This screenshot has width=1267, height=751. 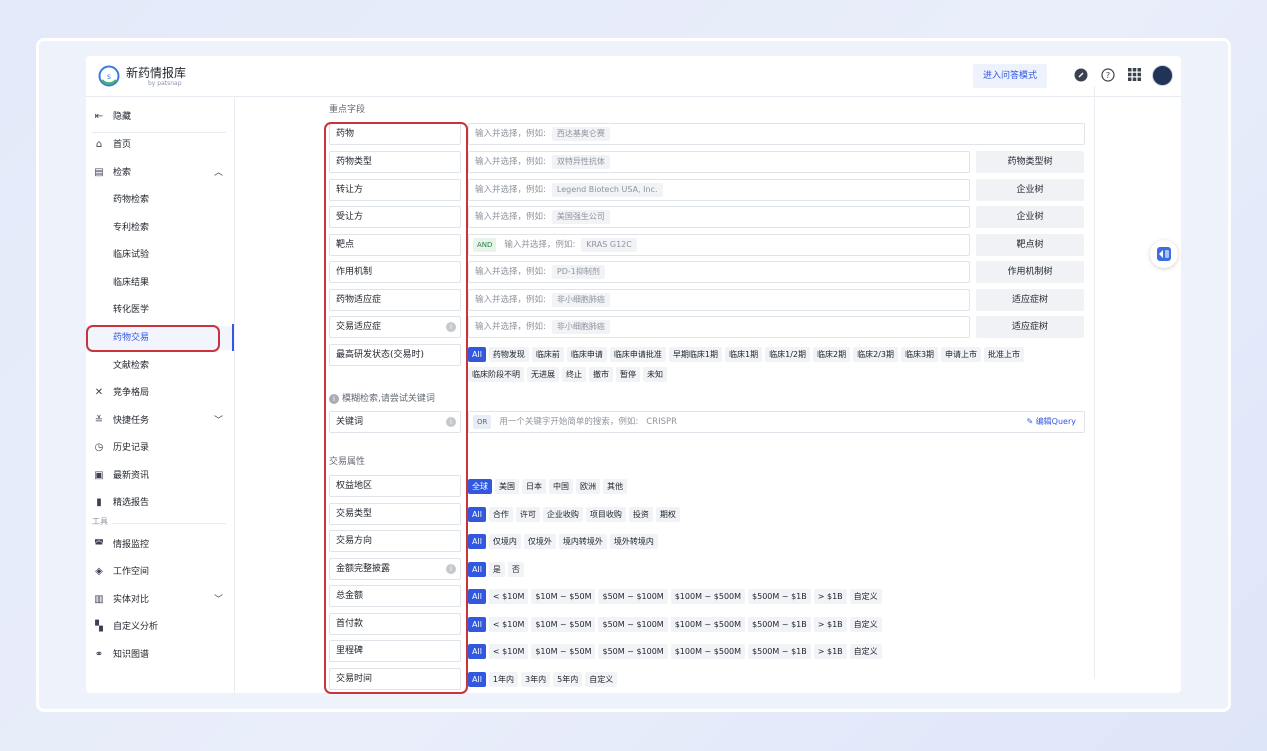 I want to click on region-option: 日本, so click(x=534, y=486).